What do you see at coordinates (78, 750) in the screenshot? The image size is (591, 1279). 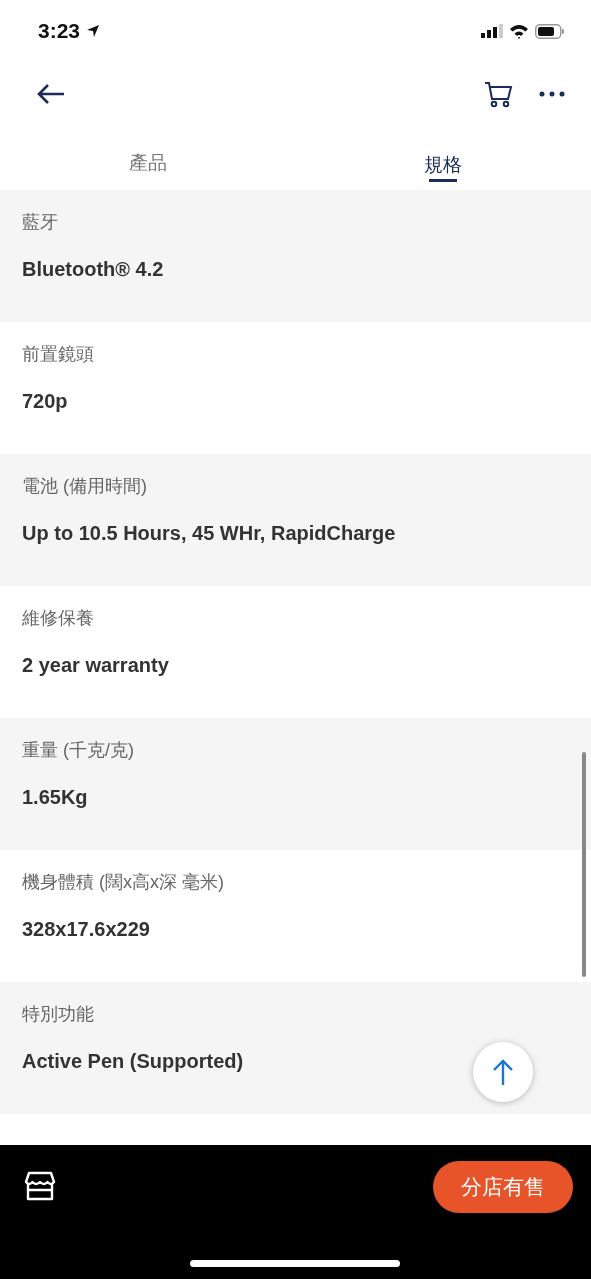 I see `spec-label: 重量 (千克/克)` at bounding box center [78, 750].